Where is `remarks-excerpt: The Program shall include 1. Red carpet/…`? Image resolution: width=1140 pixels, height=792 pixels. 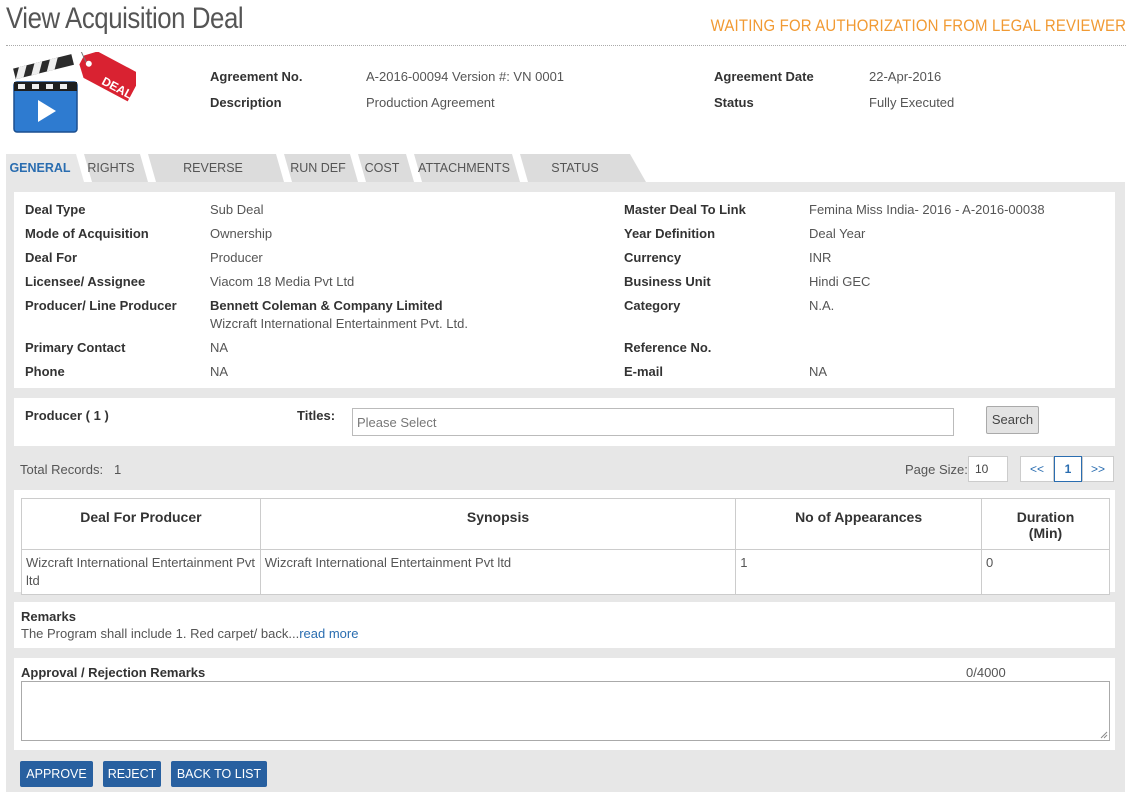 remarks-excerpt: The Program shall include 1. Red carpet/… is located at coordinates (160, 633).